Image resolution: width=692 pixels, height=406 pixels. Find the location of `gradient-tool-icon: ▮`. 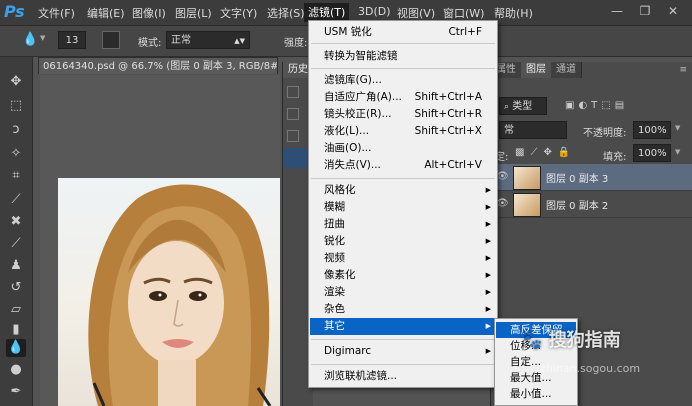

gradient-tool-icon: ▮ is located at coordinates (16, 330).